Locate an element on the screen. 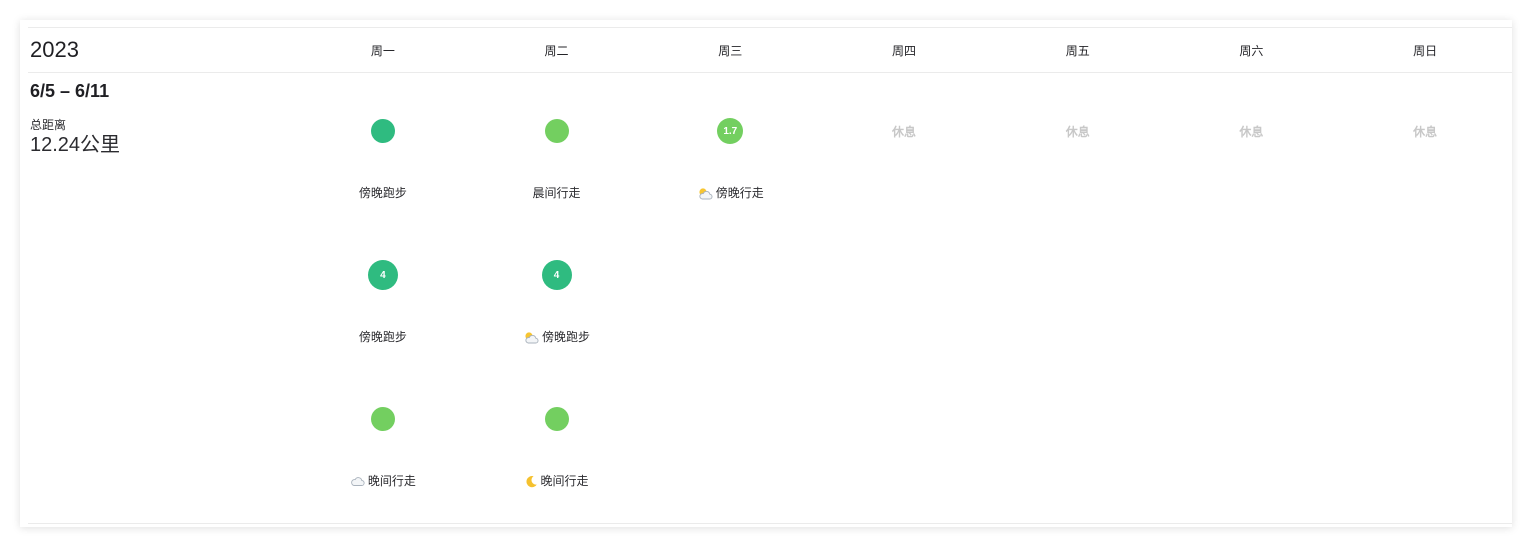  day-cell-mon: 傍晚跑步 4 傍晚跑步 晚间行走 is located at coordinates (383, 298).